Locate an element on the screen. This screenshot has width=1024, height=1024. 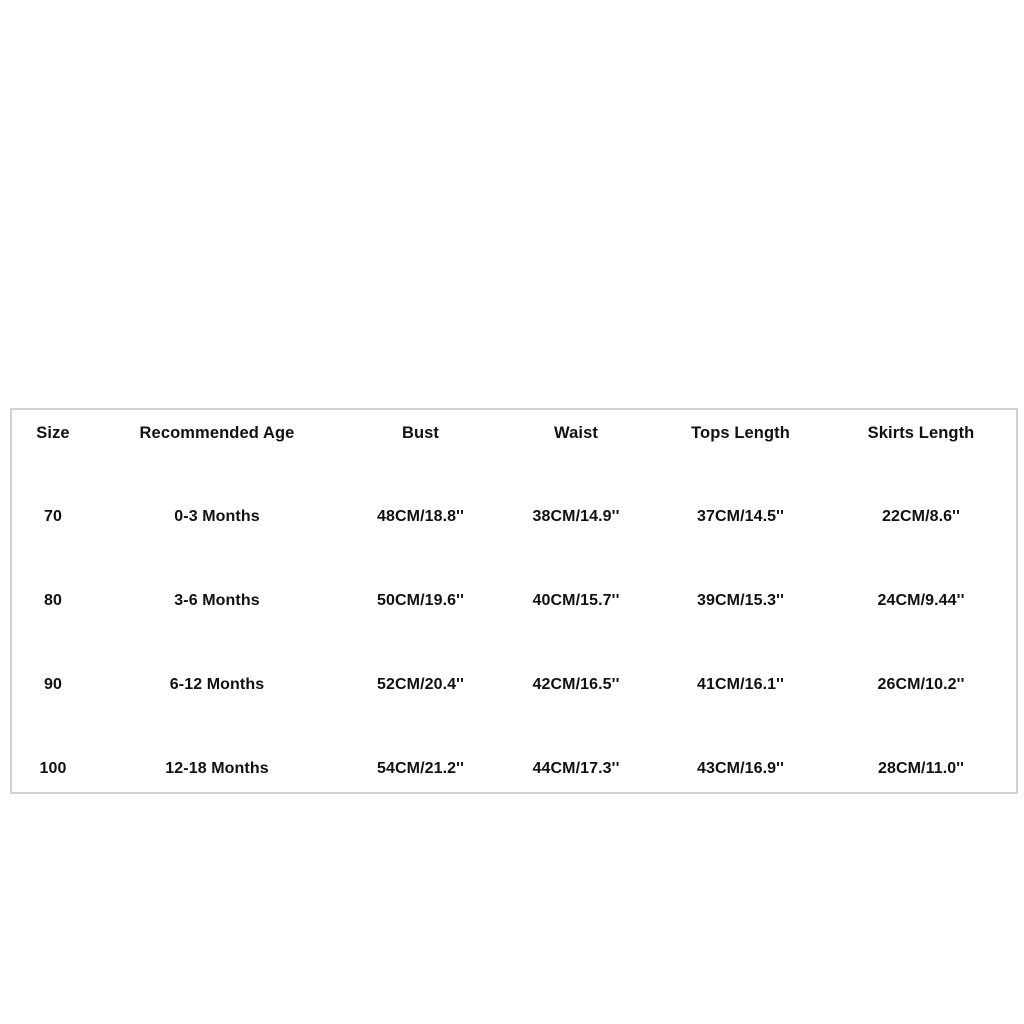
cell-skirts-length: 26CM/10.2'' is located at coordinates (921, 685).